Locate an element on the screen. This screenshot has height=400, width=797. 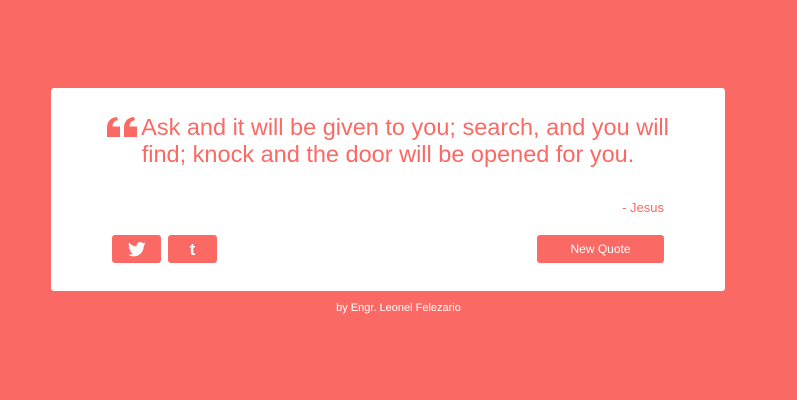
tweet-button is located at coordinates (136, 249).